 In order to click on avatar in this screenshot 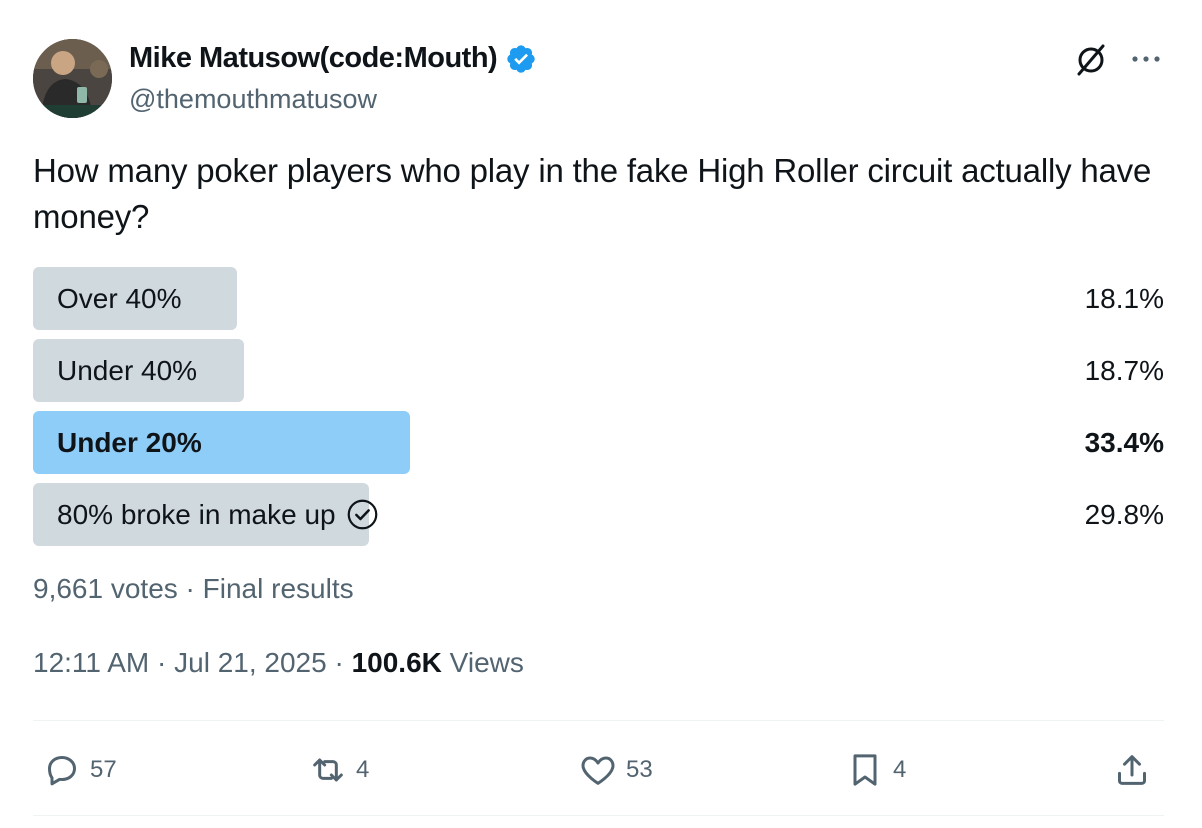, I will do `click(72, 78)`.